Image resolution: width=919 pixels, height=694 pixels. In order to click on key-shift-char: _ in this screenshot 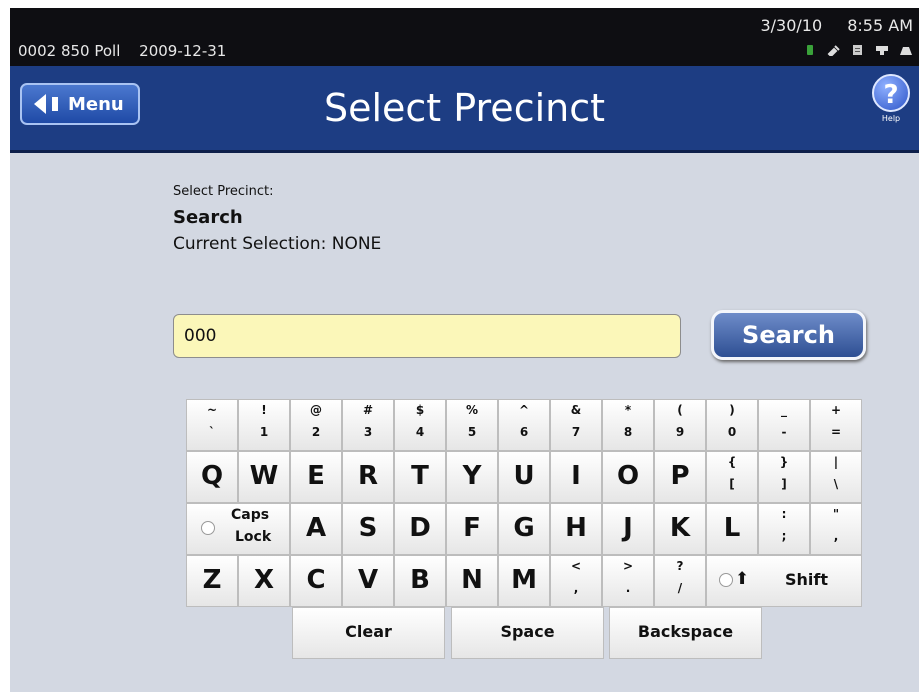, I will do `click(784, 410)`.